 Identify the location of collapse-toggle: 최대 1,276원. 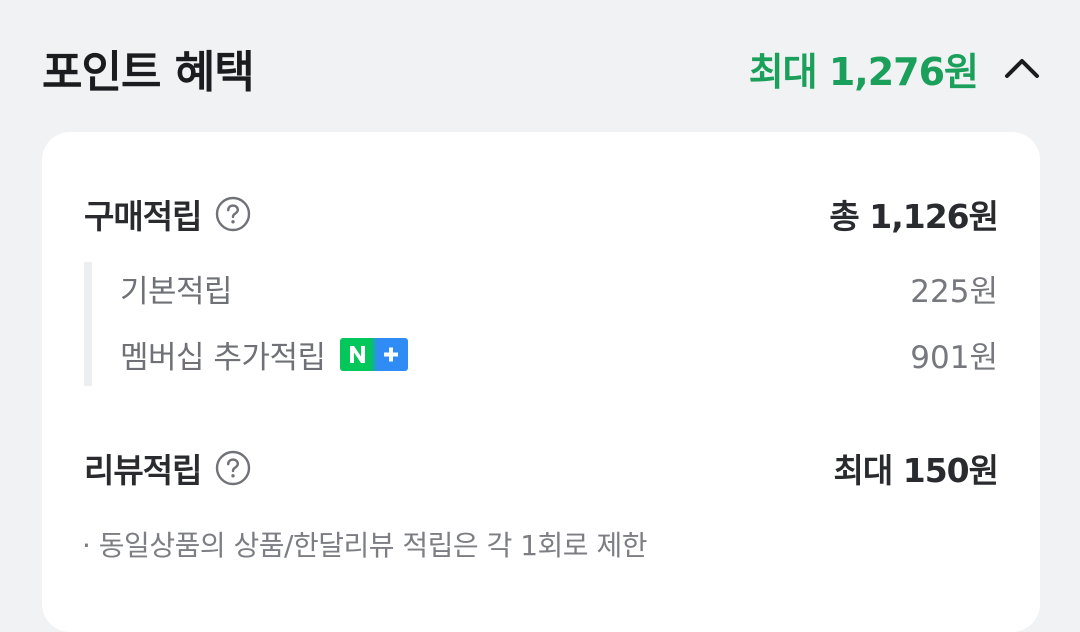
(895, 68).